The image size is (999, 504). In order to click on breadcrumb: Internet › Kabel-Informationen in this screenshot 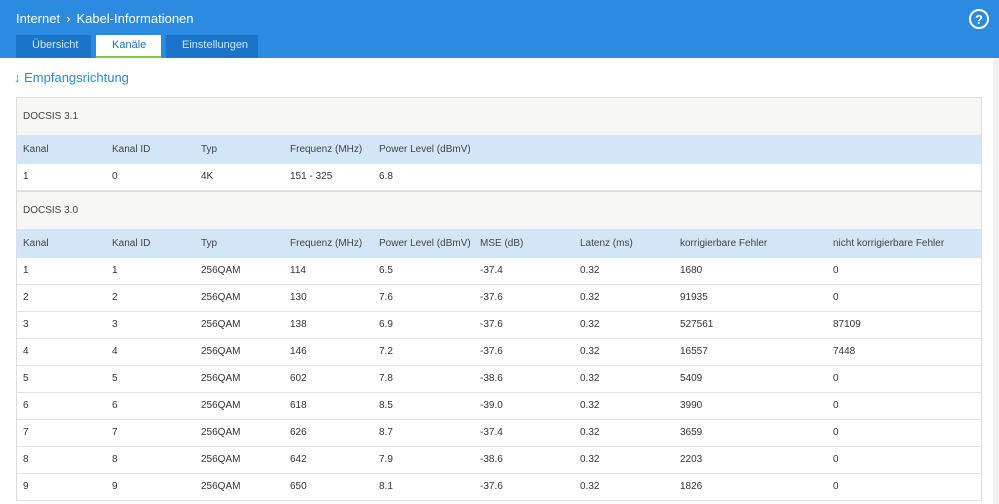, I will do `click(105, 18)`.